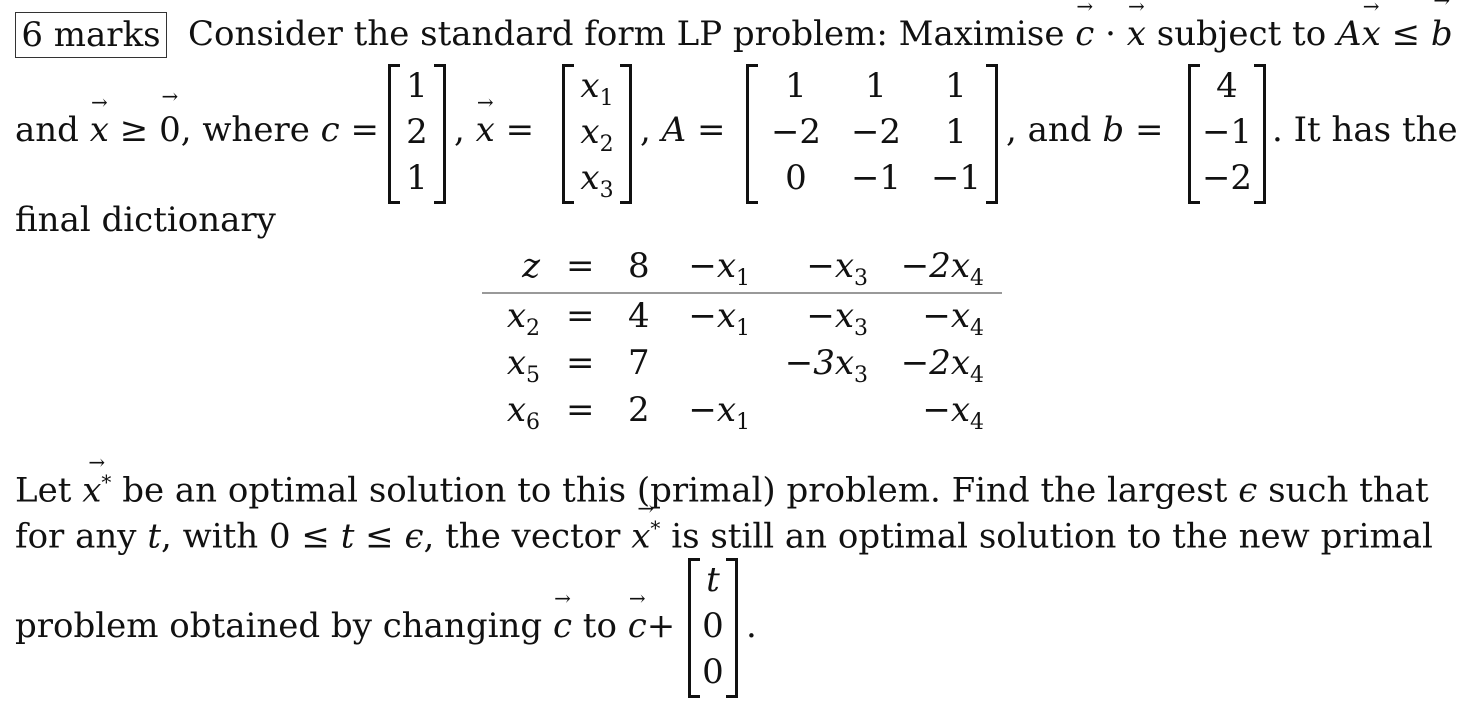 Image resolution: width=1484 pixels, height=704 pixels. Describe the element at coordinates (1349, 34) in the screenshot. I see `a-symbol: A` at that location.